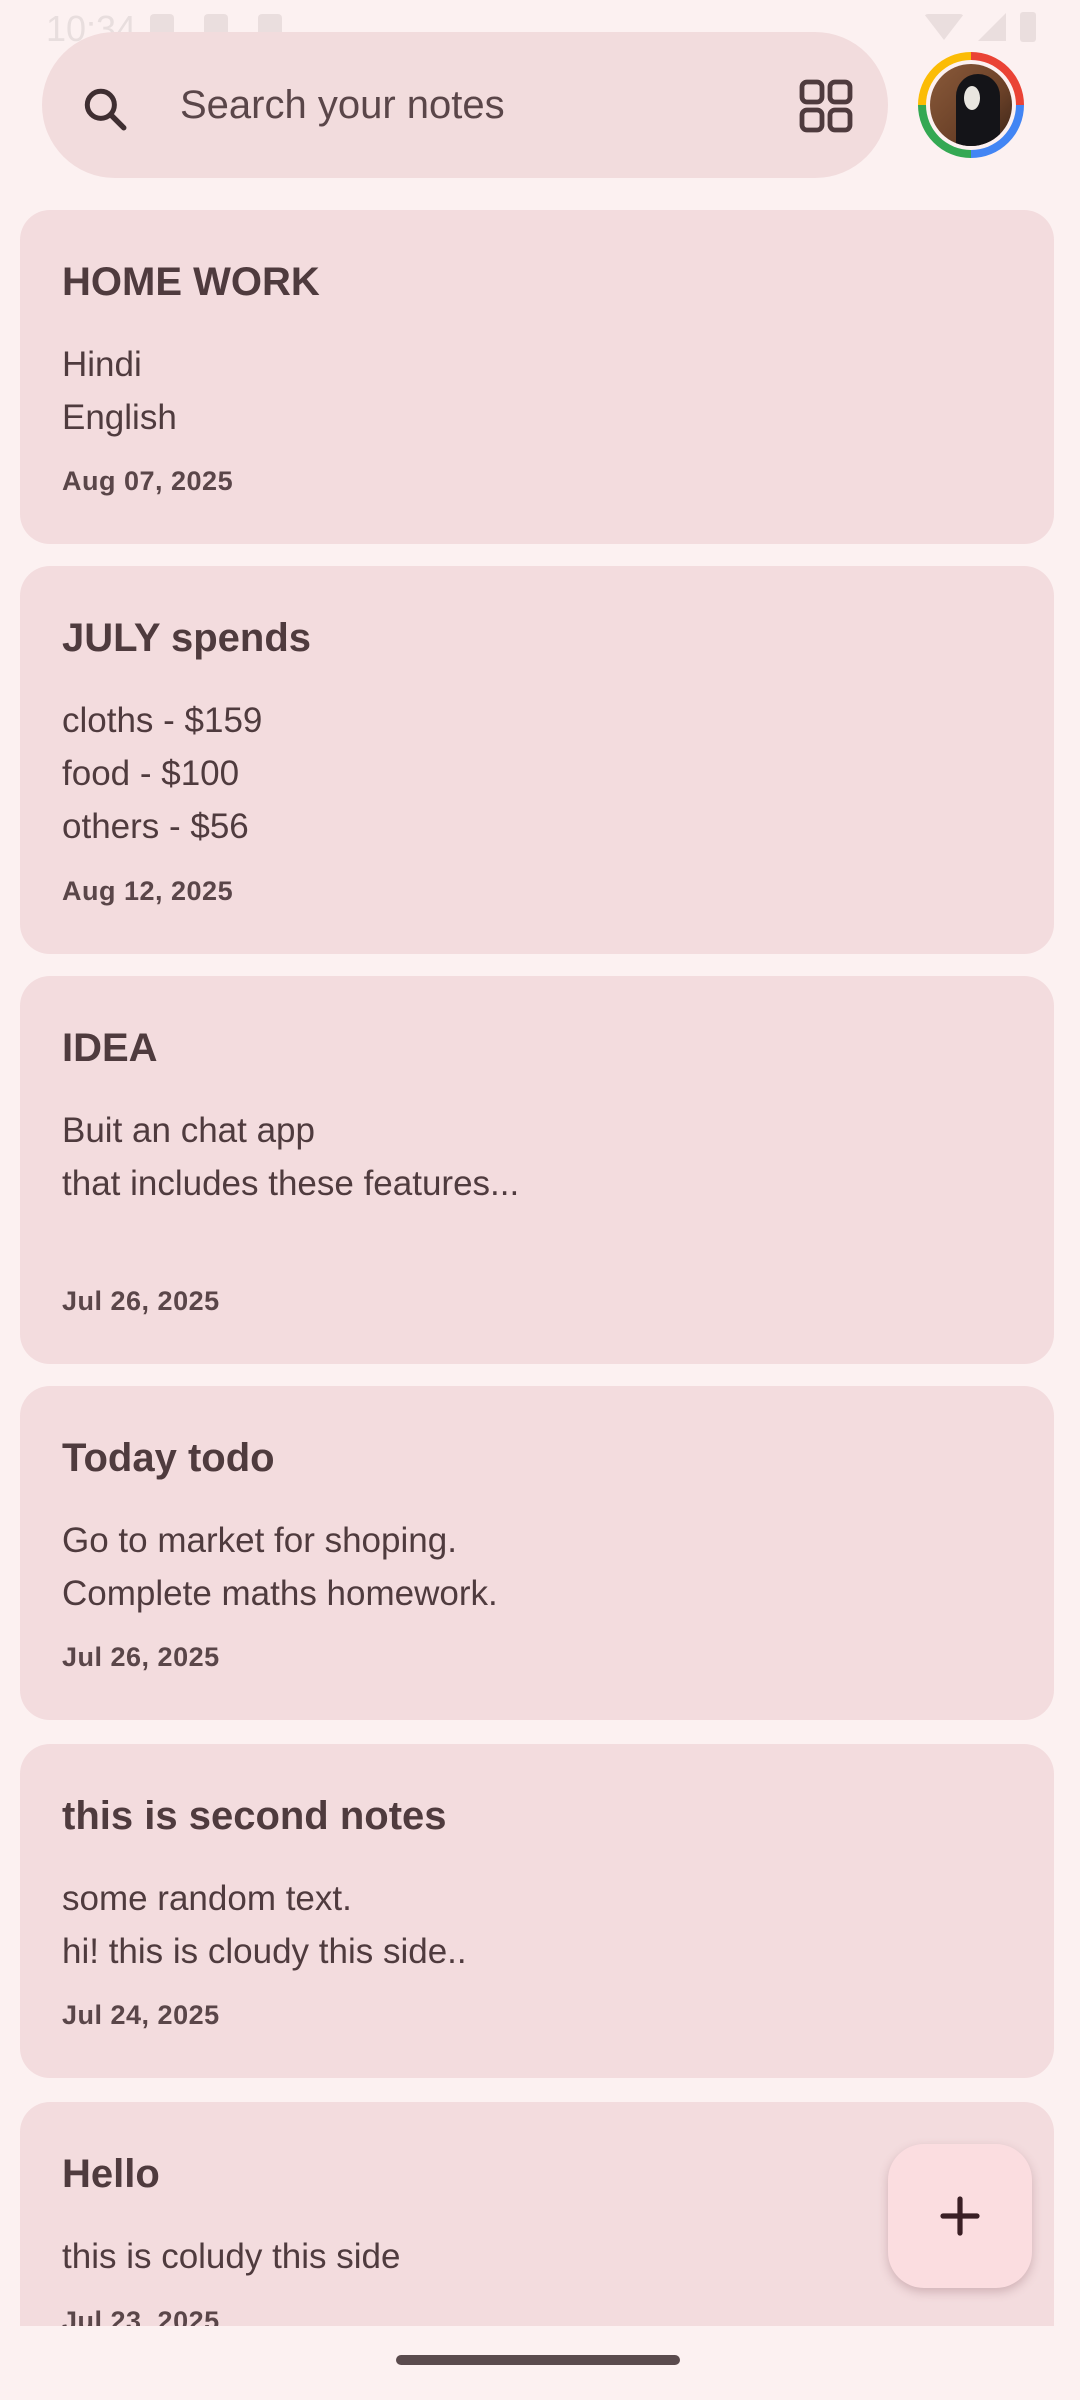  I want to click on note-date: Jul 23, 2025, so click(141, 2316).